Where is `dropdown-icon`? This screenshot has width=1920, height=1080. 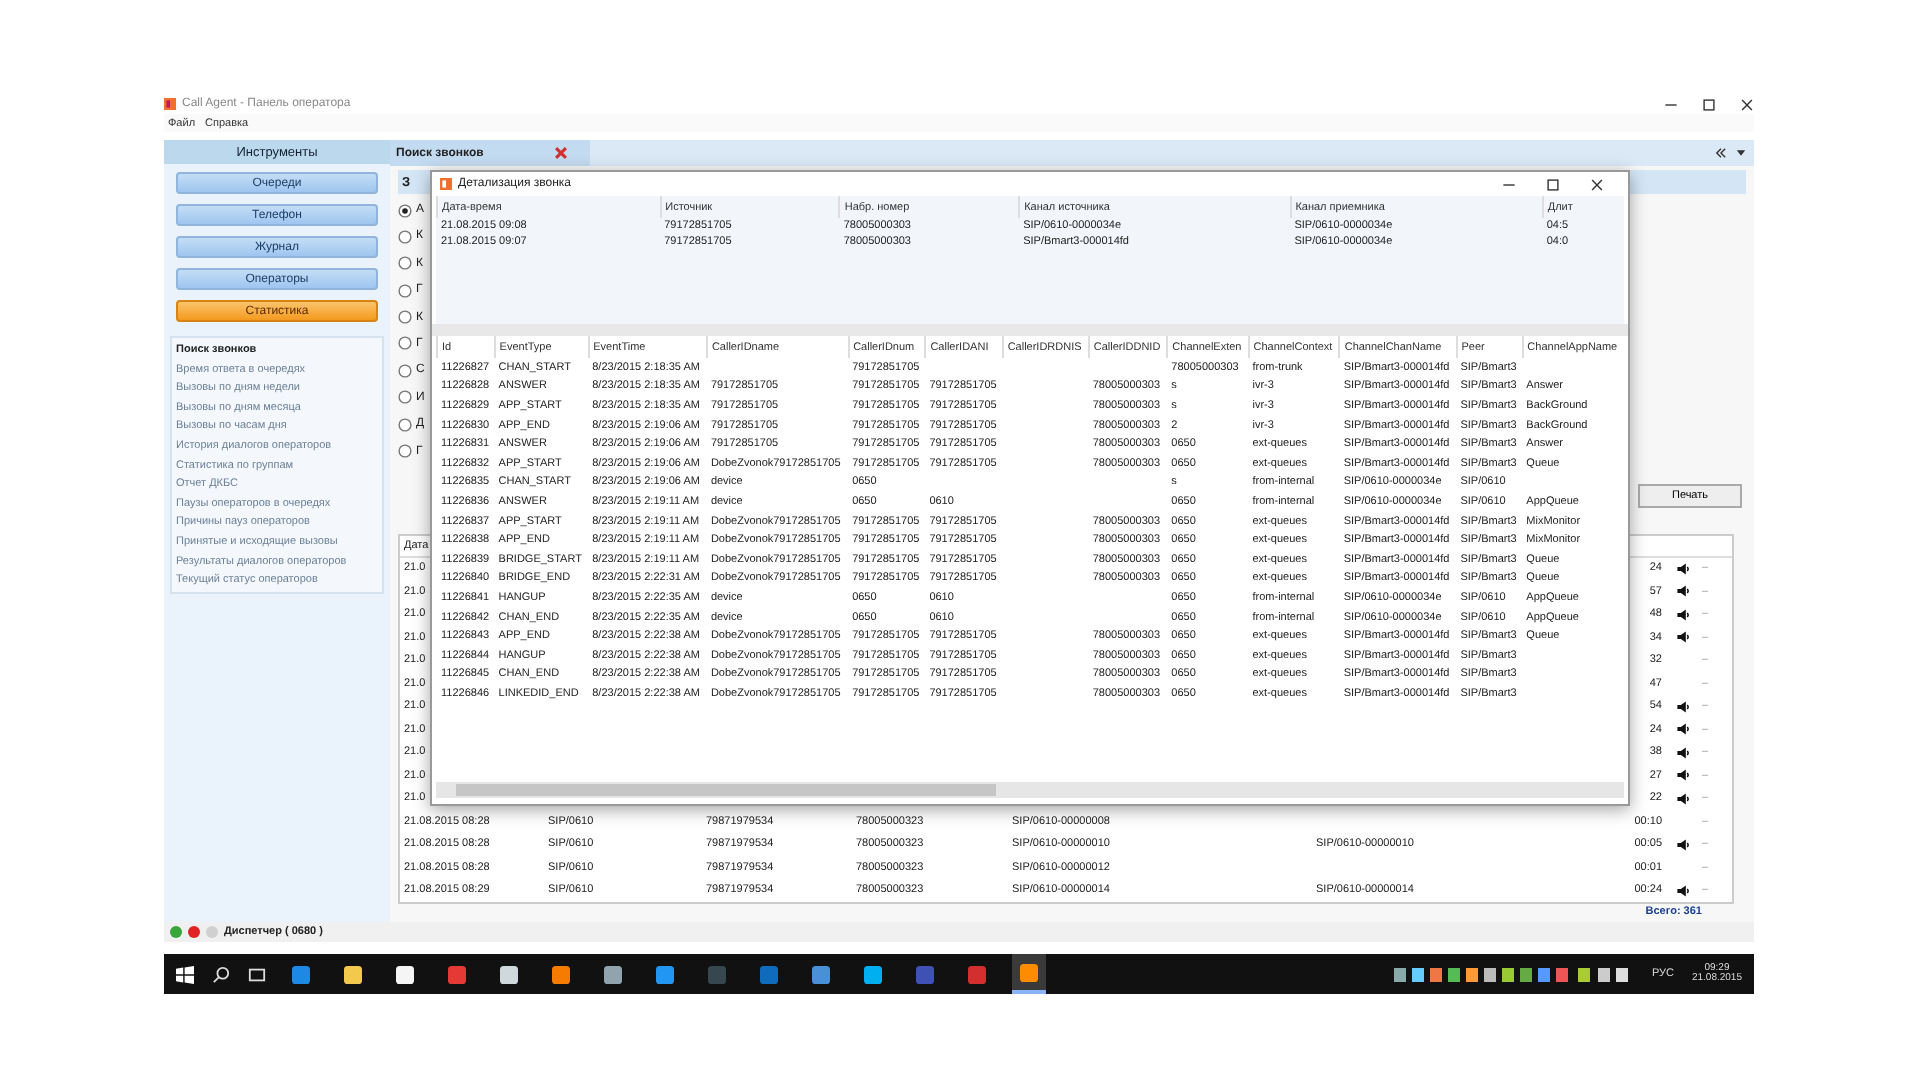 dropdown-icon is located at coordinates (1741, 153).